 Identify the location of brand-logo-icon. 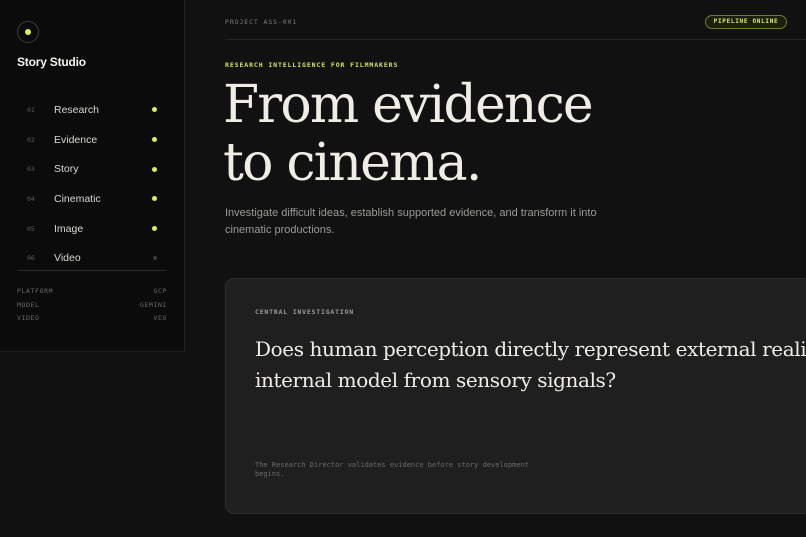
(28, 32).